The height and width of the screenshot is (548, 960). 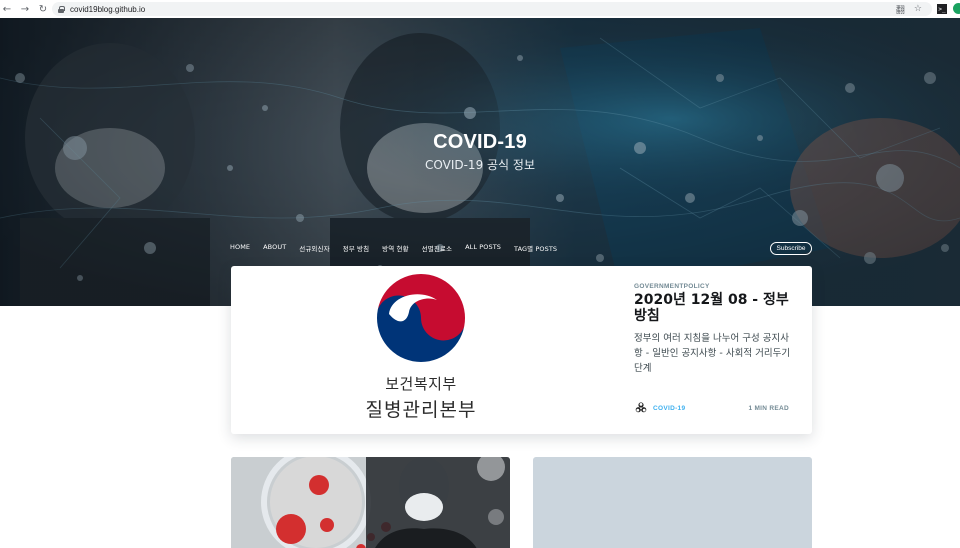 What do you see at coordinates (641, 408) in the screenshot?
I see `biohazard-avatar-icon` at bounding box center [641, 408].